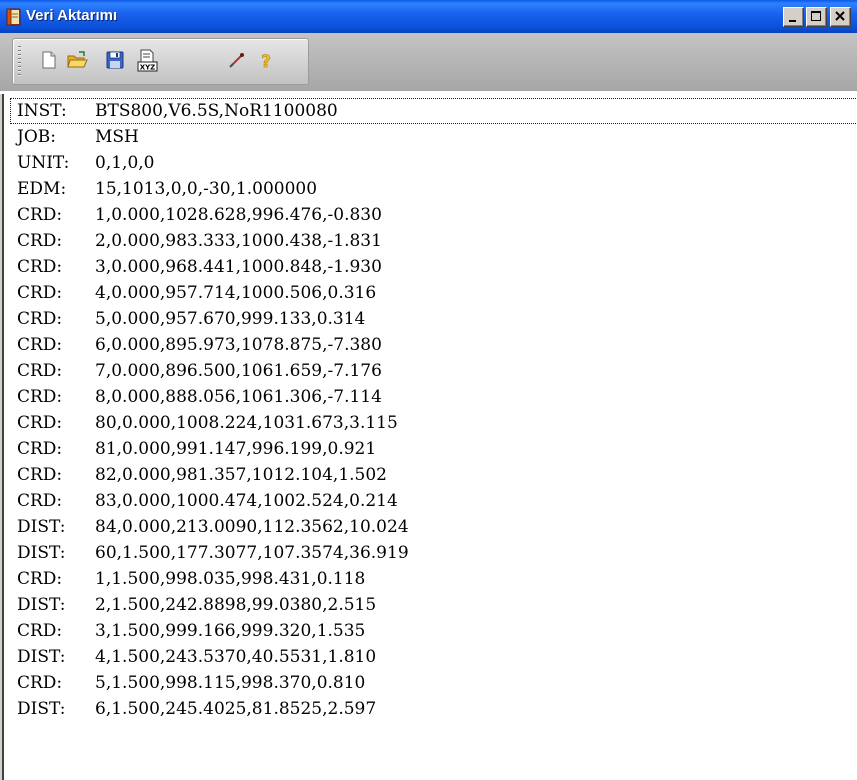 The height and width of the screenshot is (780, 857). Describe the element at coordinates (206, 189) in the screenshot. I see `record-value: 15,1013,0,0,-30,1.000000` at that location.